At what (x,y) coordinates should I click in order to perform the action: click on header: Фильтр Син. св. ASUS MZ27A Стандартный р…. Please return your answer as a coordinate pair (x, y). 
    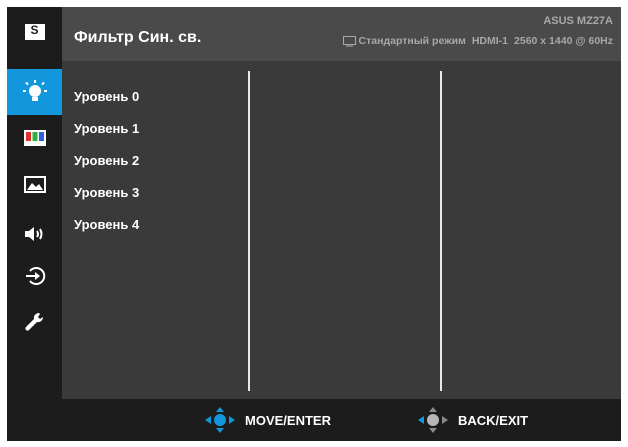
    Looking at the image, I should click on (341, 34).